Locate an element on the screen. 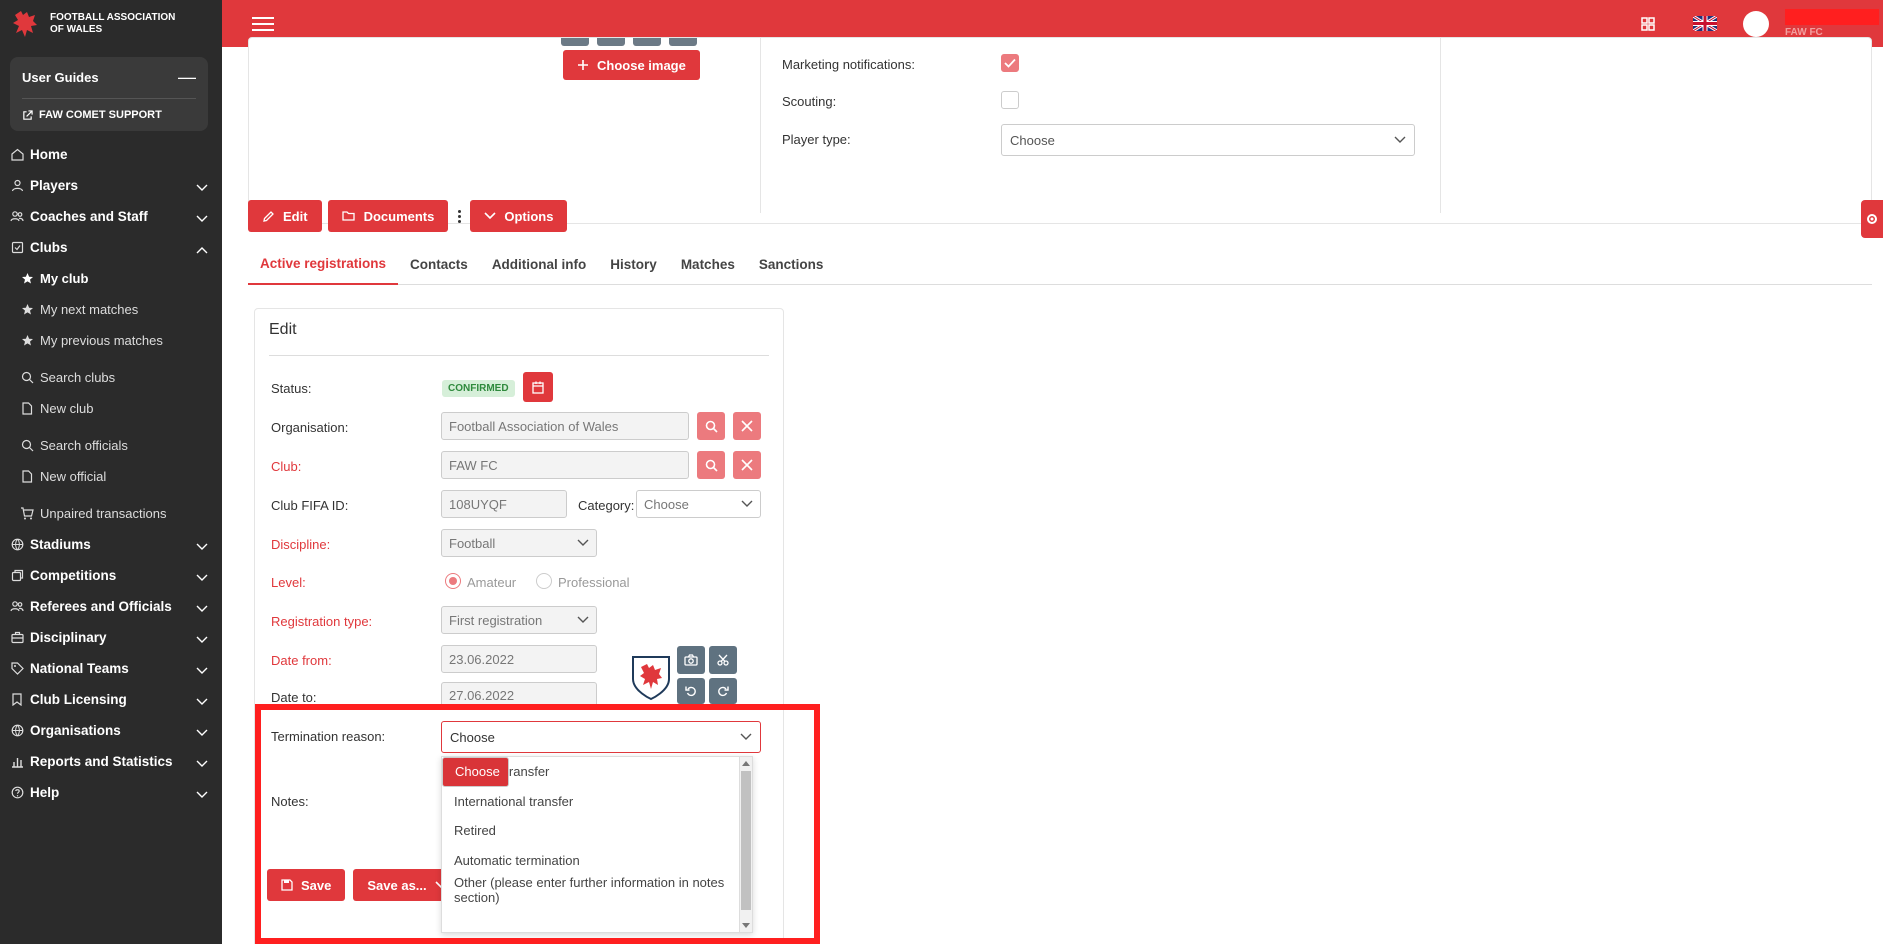 The width and height of the screenshot is (1883, 944). avatar is located at coordinates (1756, 23).